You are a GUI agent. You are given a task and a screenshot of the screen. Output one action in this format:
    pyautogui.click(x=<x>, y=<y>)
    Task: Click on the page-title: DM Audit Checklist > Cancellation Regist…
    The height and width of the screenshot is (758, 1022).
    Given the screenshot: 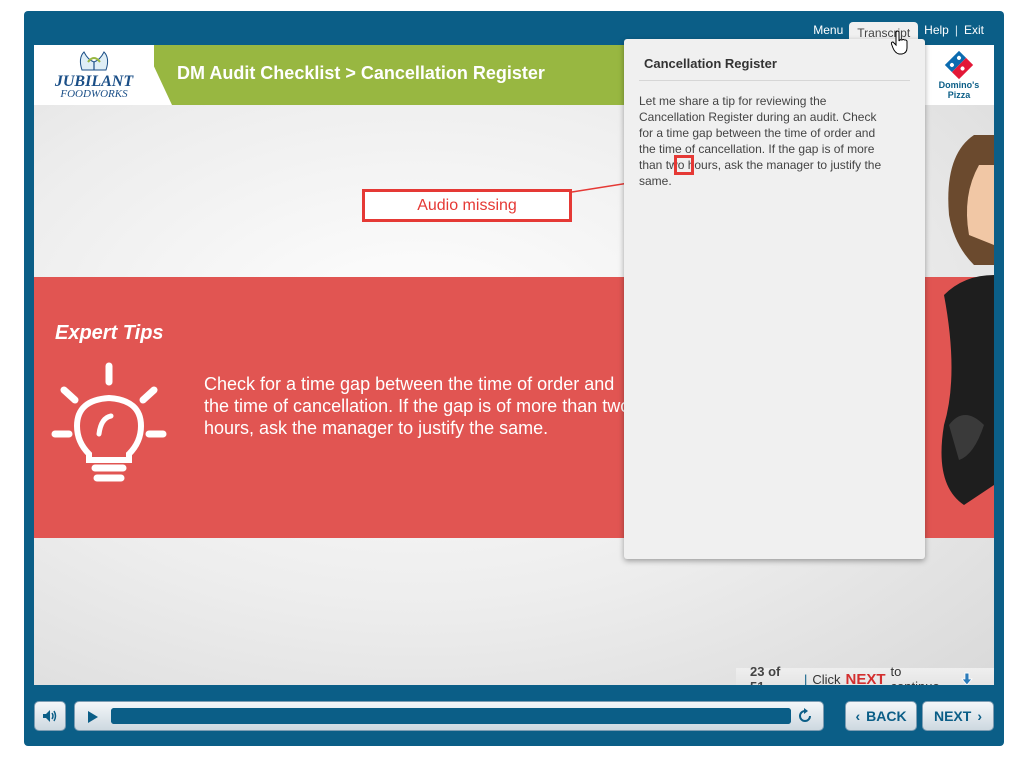 What is the action you would take?
    pyautogui.click(x=361, y=73)
    